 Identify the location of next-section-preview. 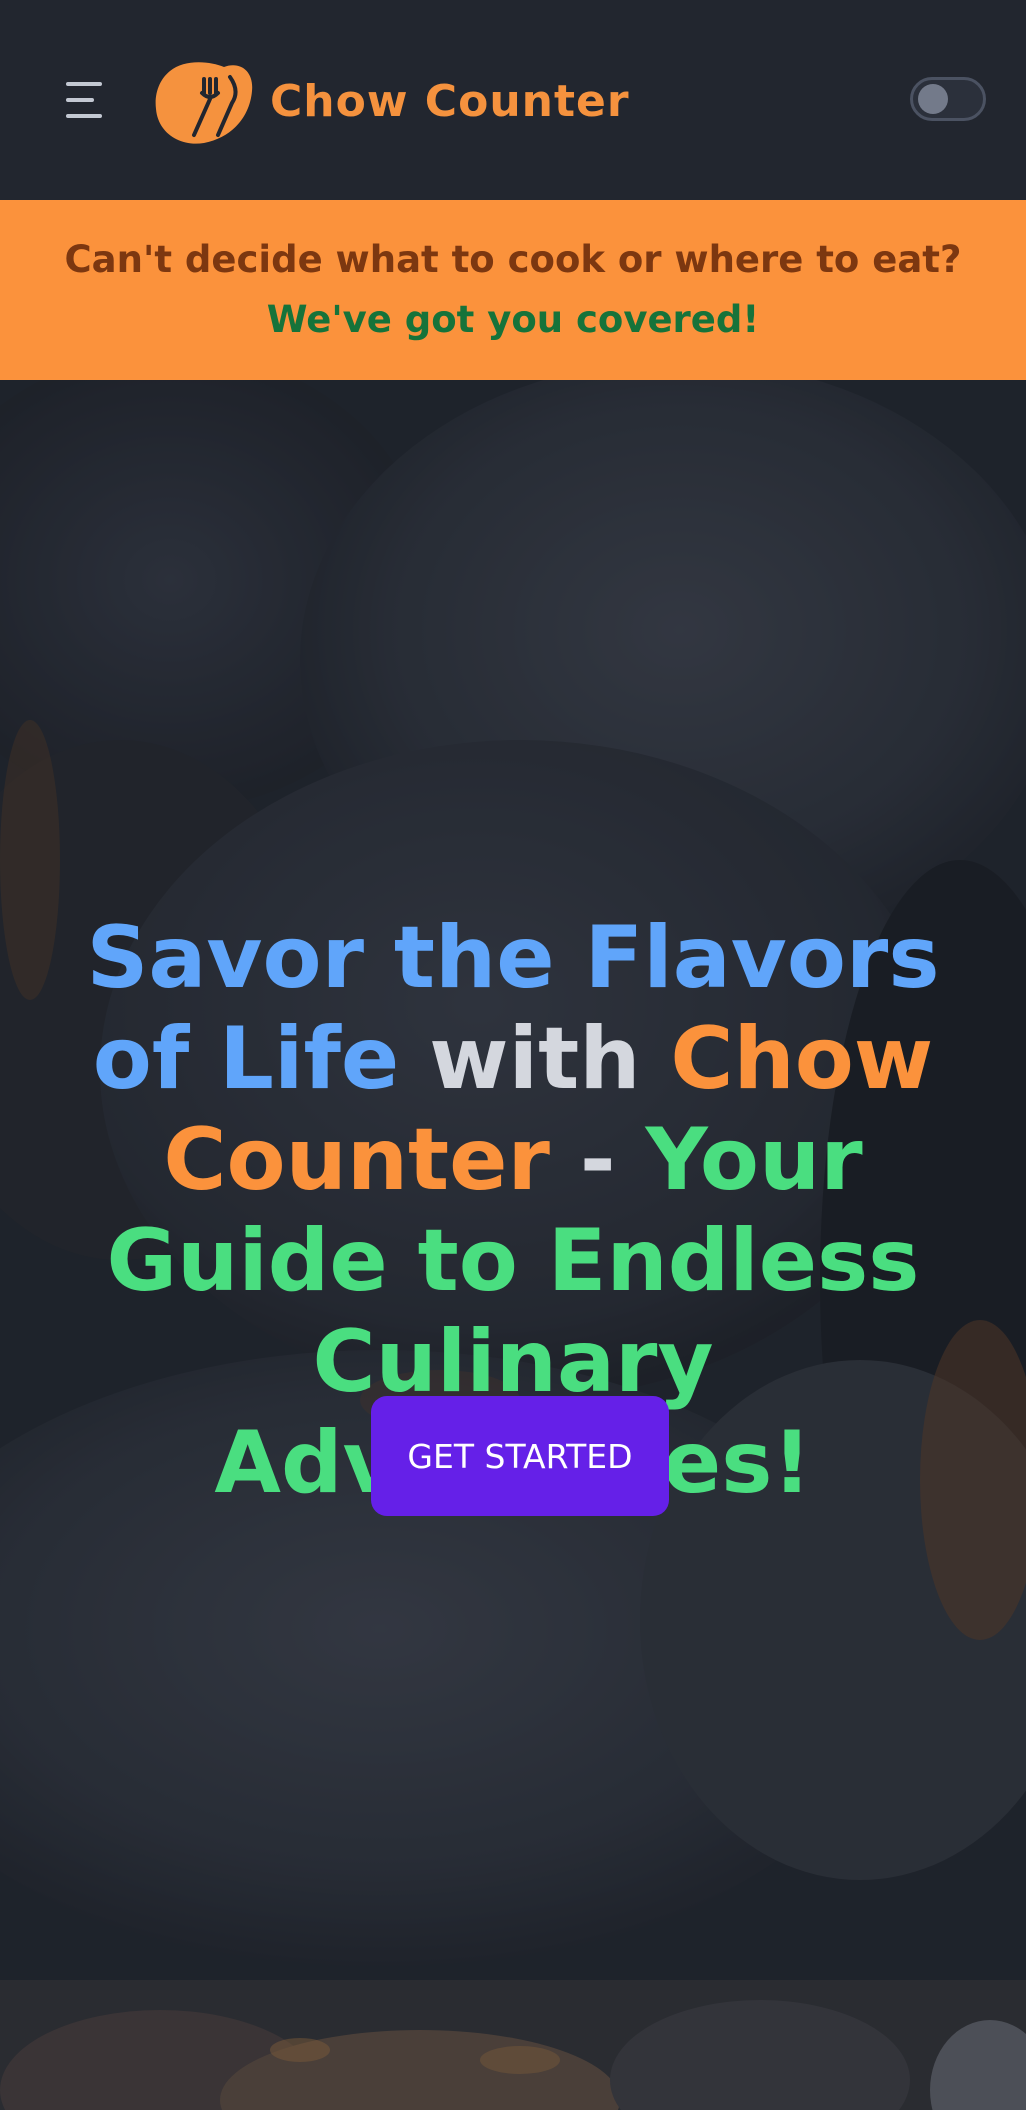
(513, 2045).